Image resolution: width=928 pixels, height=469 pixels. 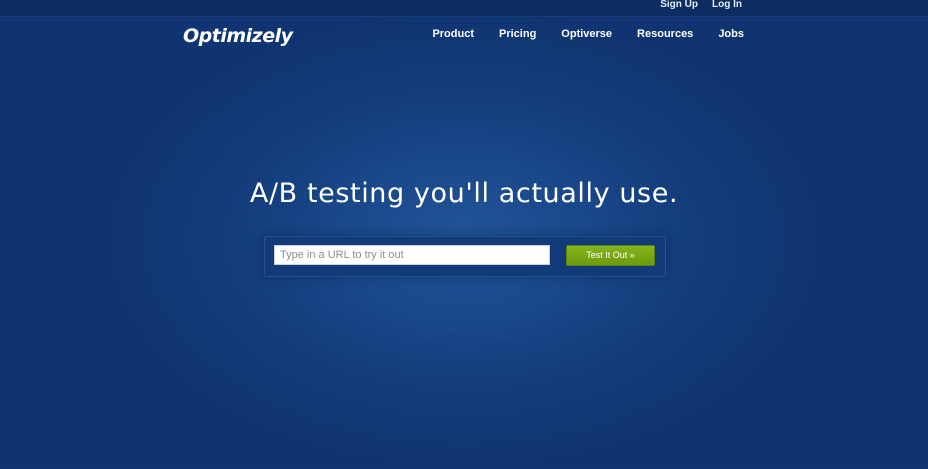 What do you see at coordinates (517, 34) in the screenshot?
I see `nav-item-pricing: Pricing` at bounding box center [517, 34].